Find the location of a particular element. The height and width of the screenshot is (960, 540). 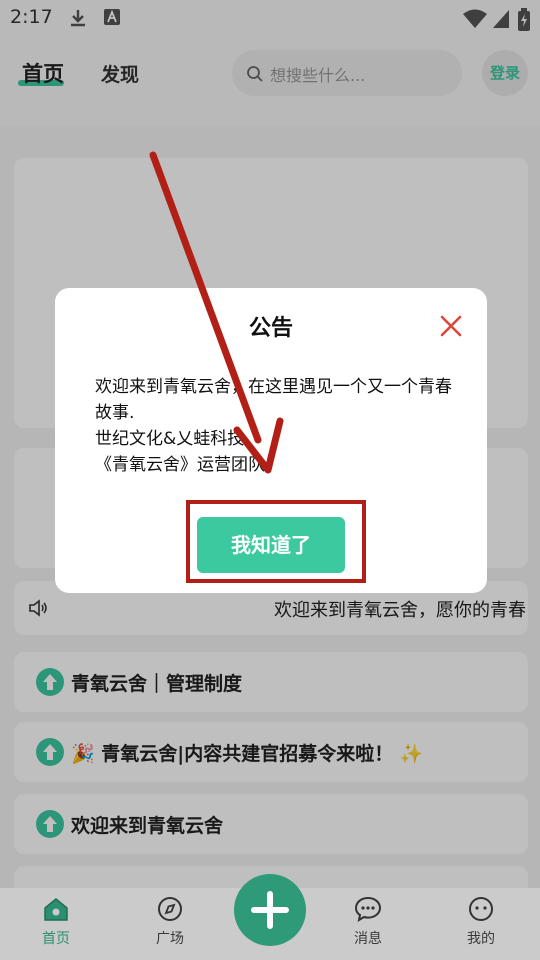

tabbar-item-messages: 消息 is located at coordinates (368, 922).